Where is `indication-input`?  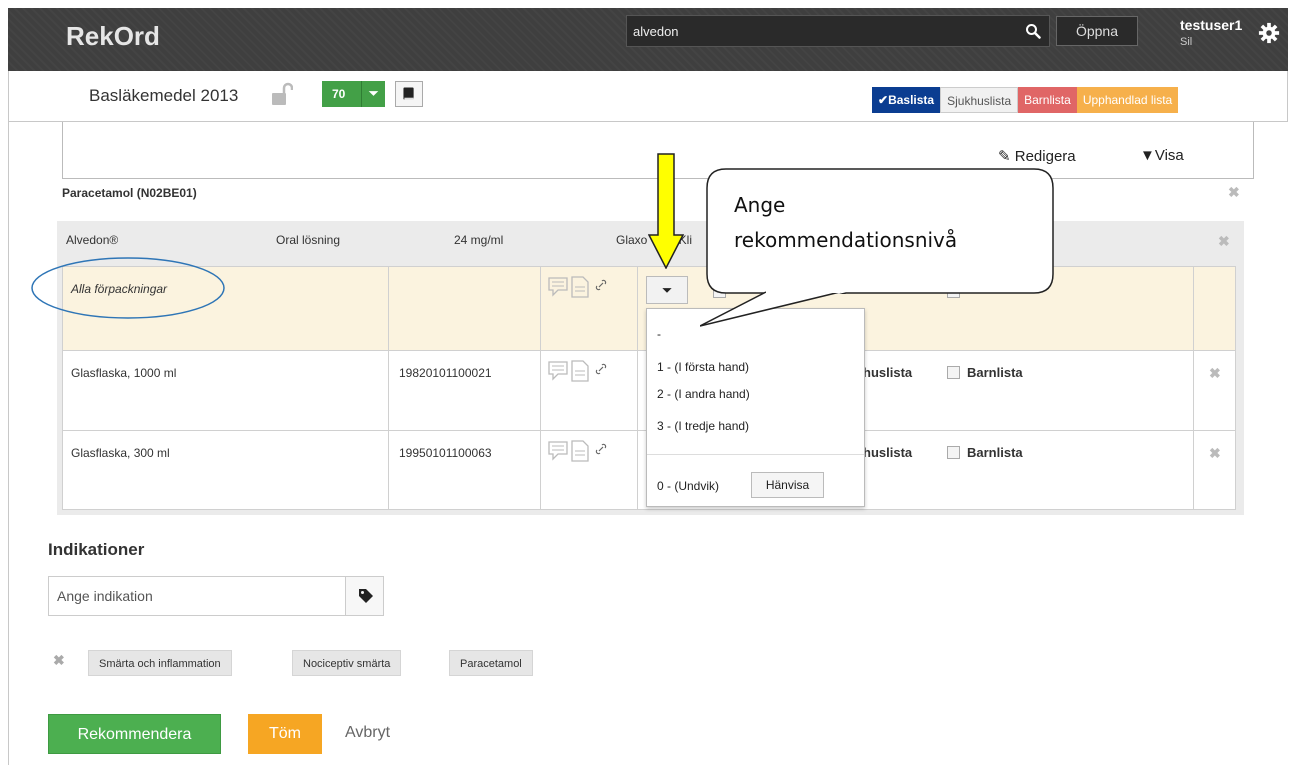
indication-input is located at coordinates (197, 596).